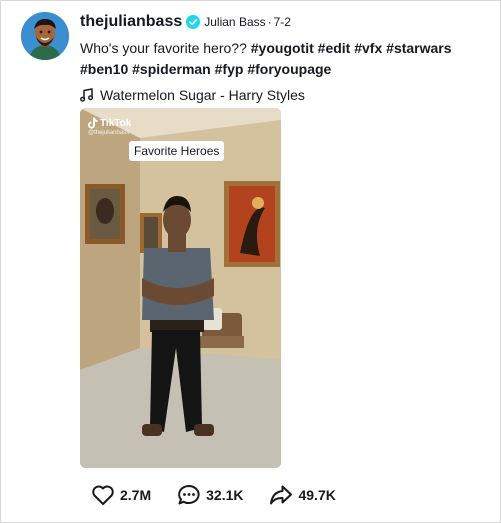  What do you see at coordinates (189, 495) in the screenshot?
I see `comment-bubble-icon` at bounding box center [189, 495].